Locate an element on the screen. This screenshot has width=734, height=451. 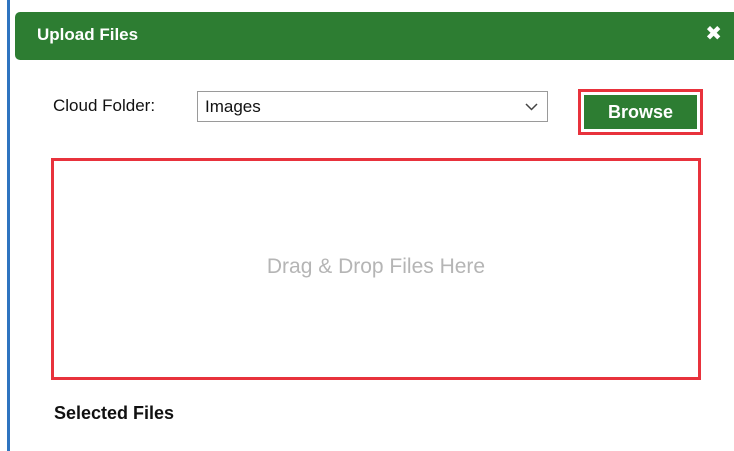
window-left-edge is located at coordinates (8, 225).